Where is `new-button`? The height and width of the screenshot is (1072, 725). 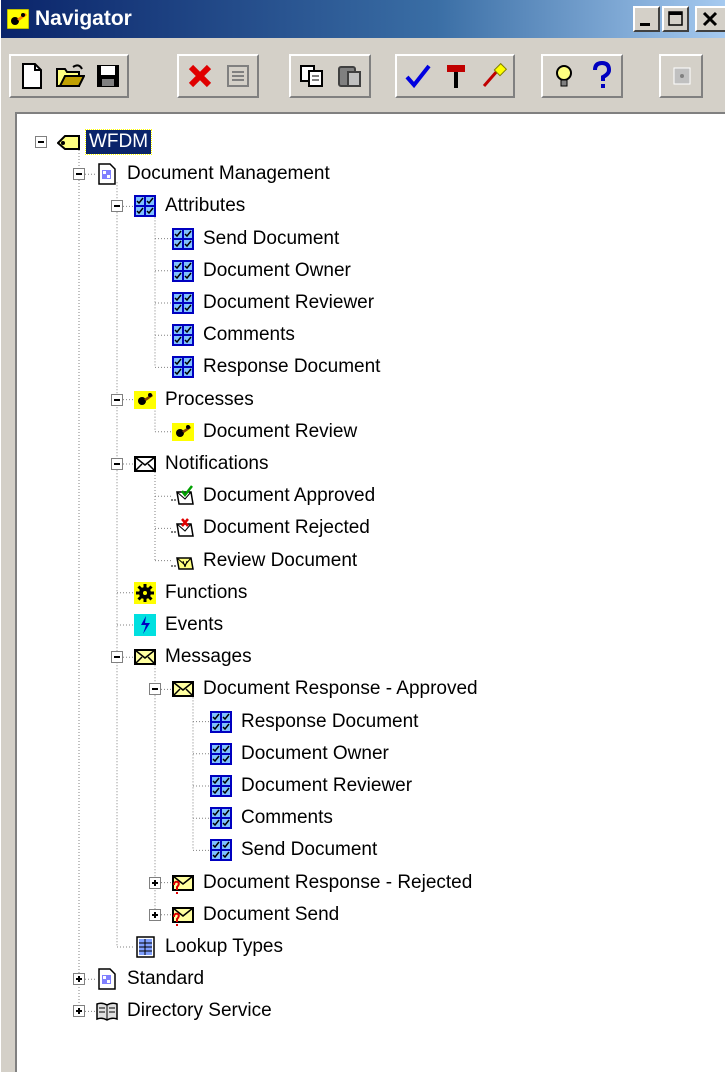
new-button is located at coordinates (32, 76).